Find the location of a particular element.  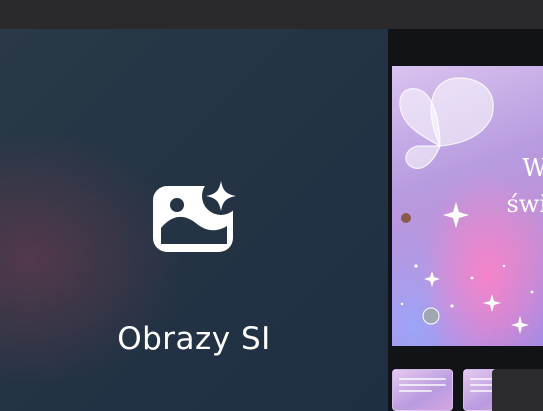

top-bar is located at coordinates (271, 14).